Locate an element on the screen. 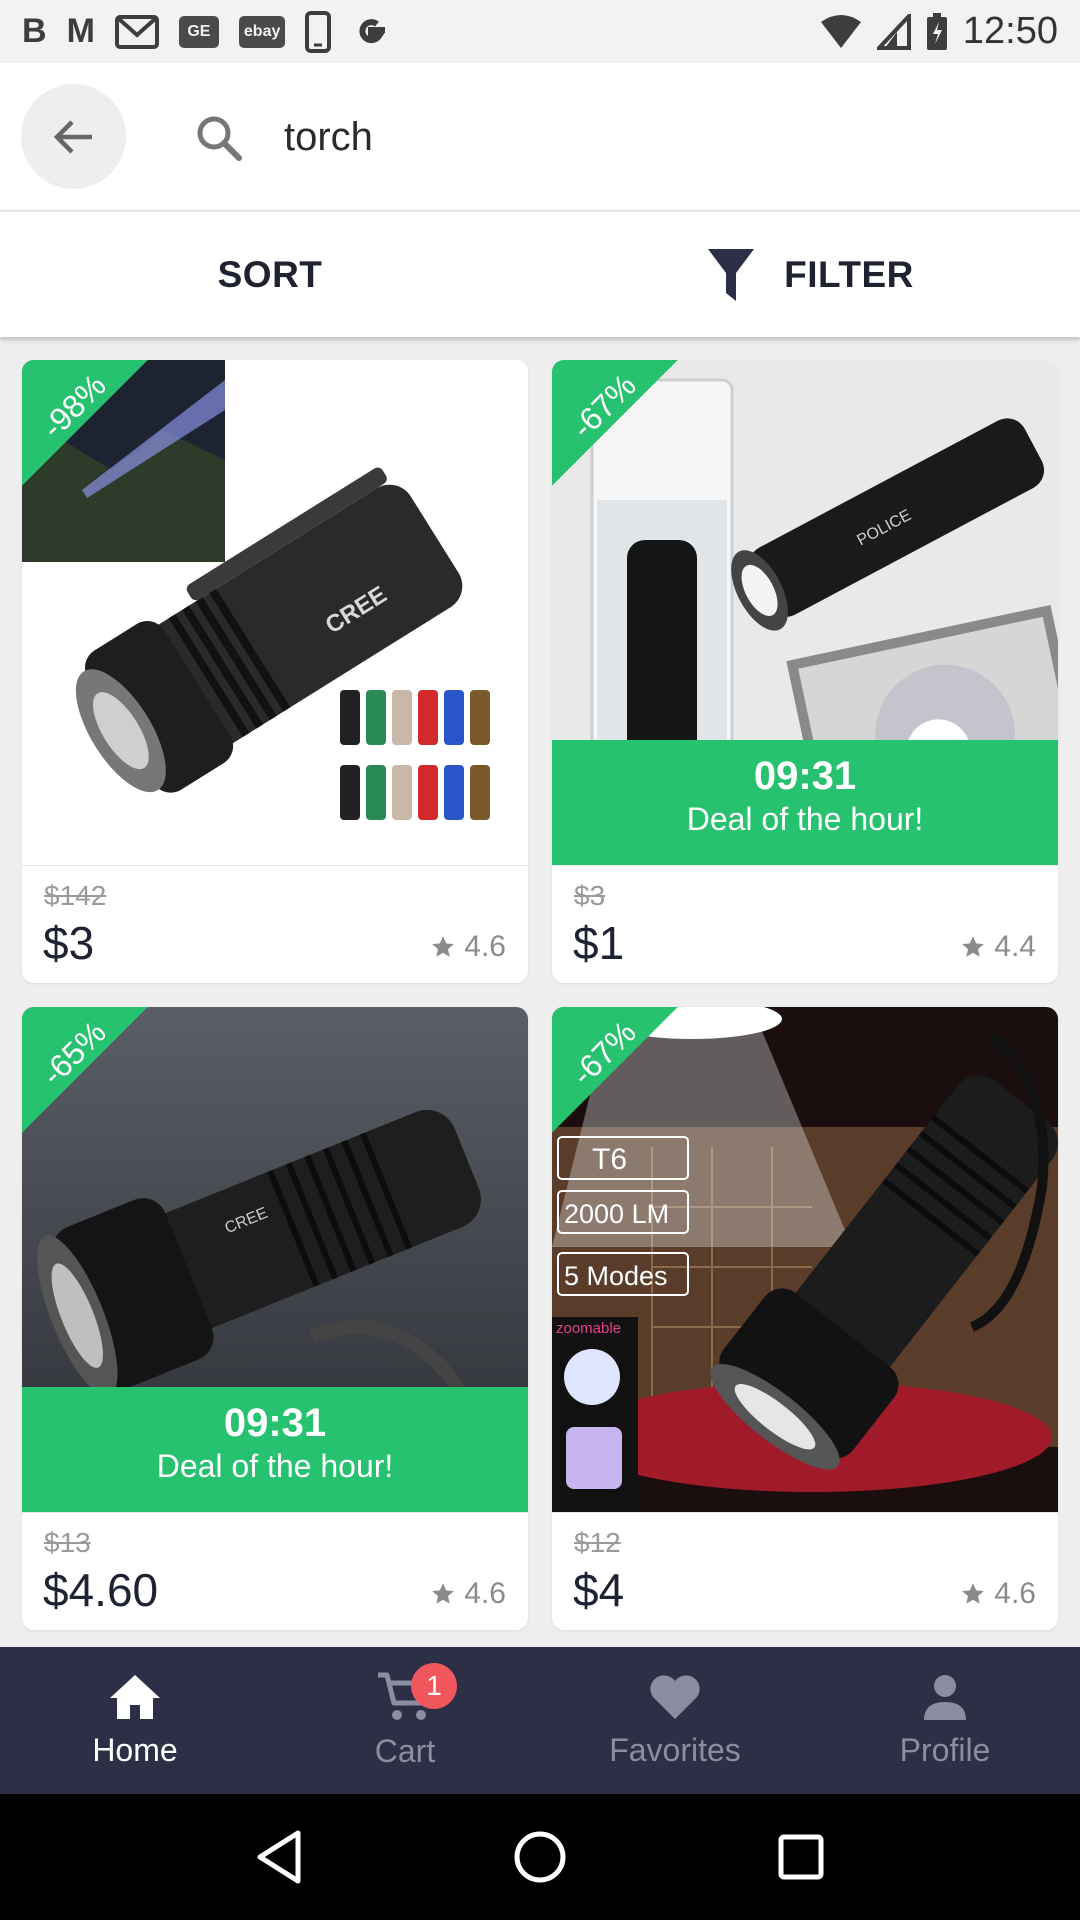  back-triangle-icon is located at coordinates (279, 1857).